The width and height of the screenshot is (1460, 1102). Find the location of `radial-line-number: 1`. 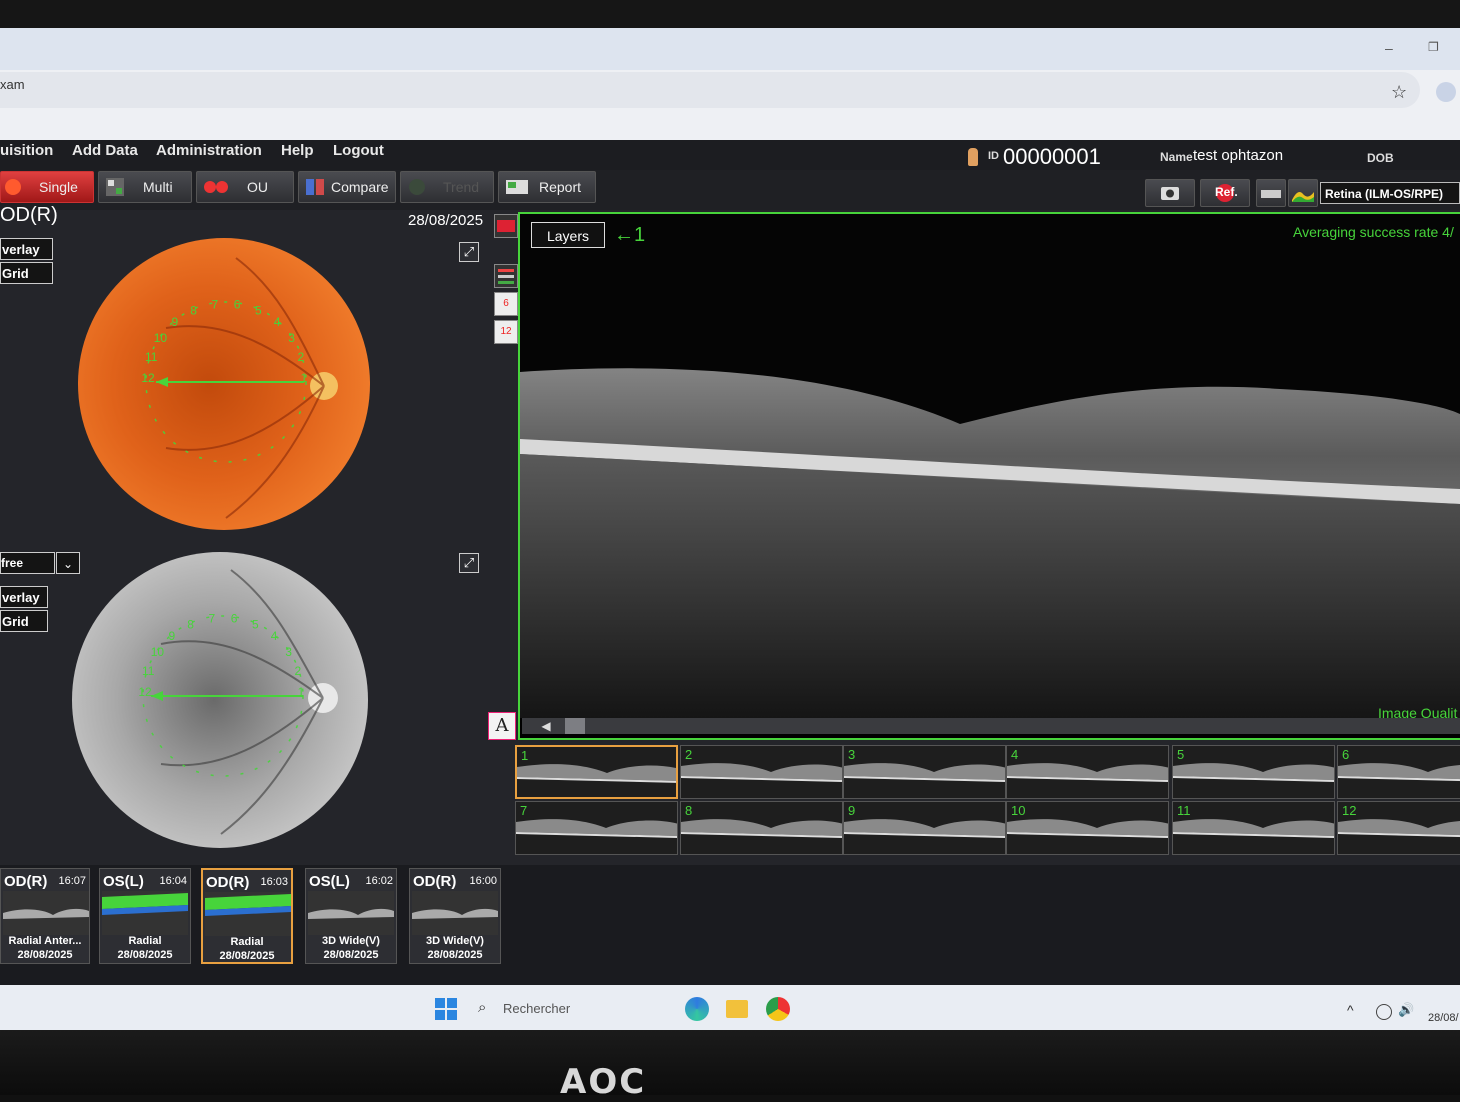

radial-line-number: 1 is located at coordinates (301, 692).